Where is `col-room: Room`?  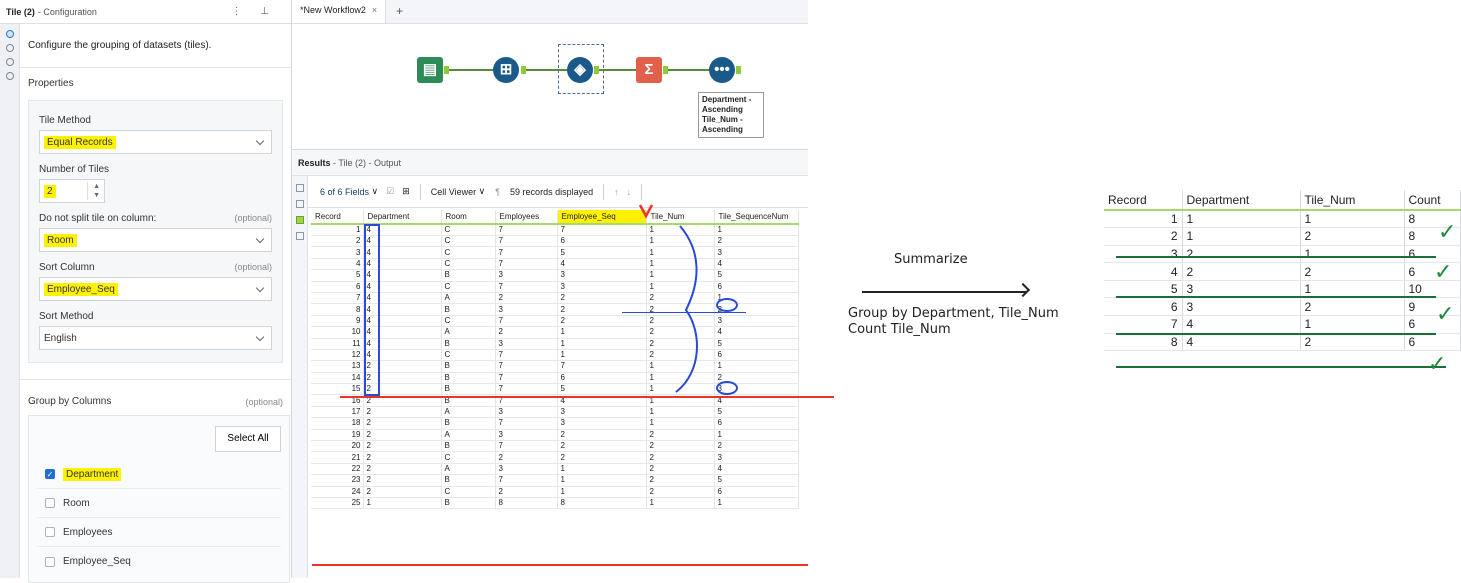
col-room: Room is located at coordinates (468, 217).